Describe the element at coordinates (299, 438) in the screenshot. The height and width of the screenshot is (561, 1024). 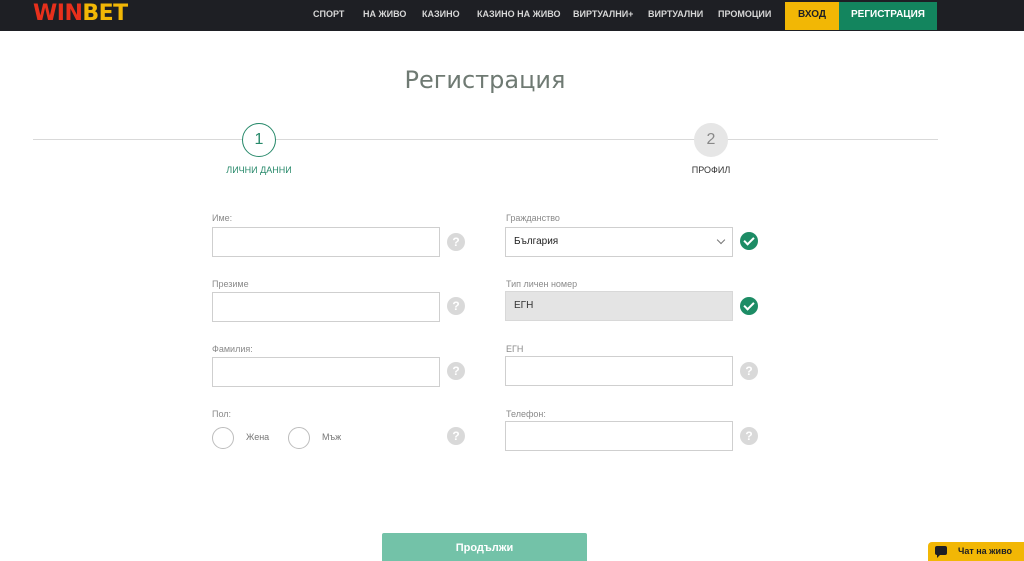
I see `gender-male-radio` at that location.